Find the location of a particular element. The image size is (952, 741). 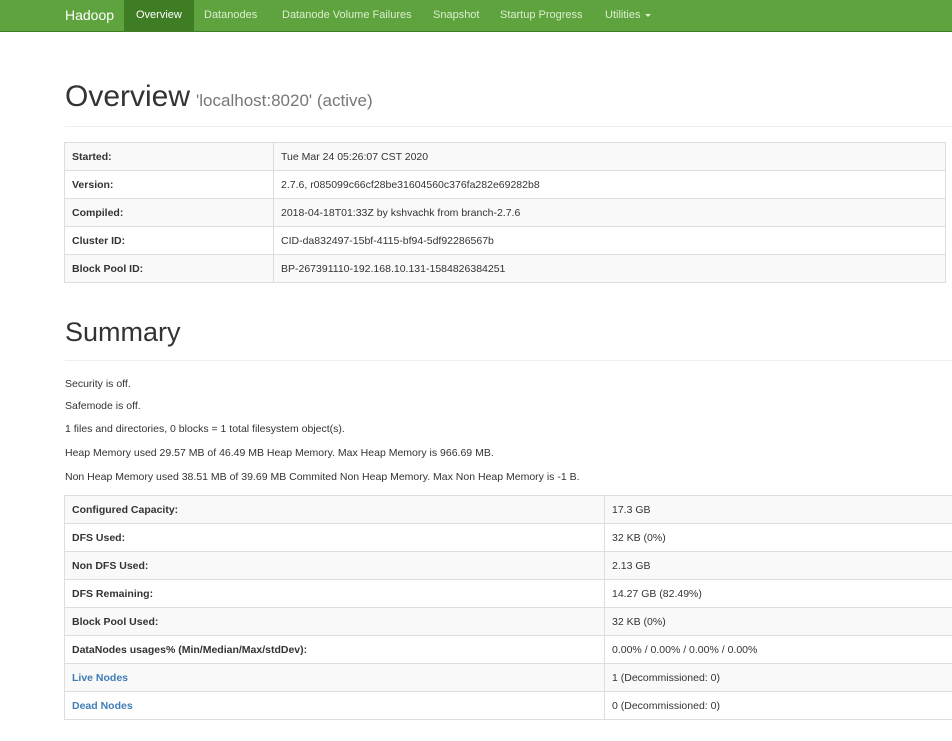

table-row: Started: Tue Mar 24 05:26:07 CST 2020 is located at coordinates (505, 156).